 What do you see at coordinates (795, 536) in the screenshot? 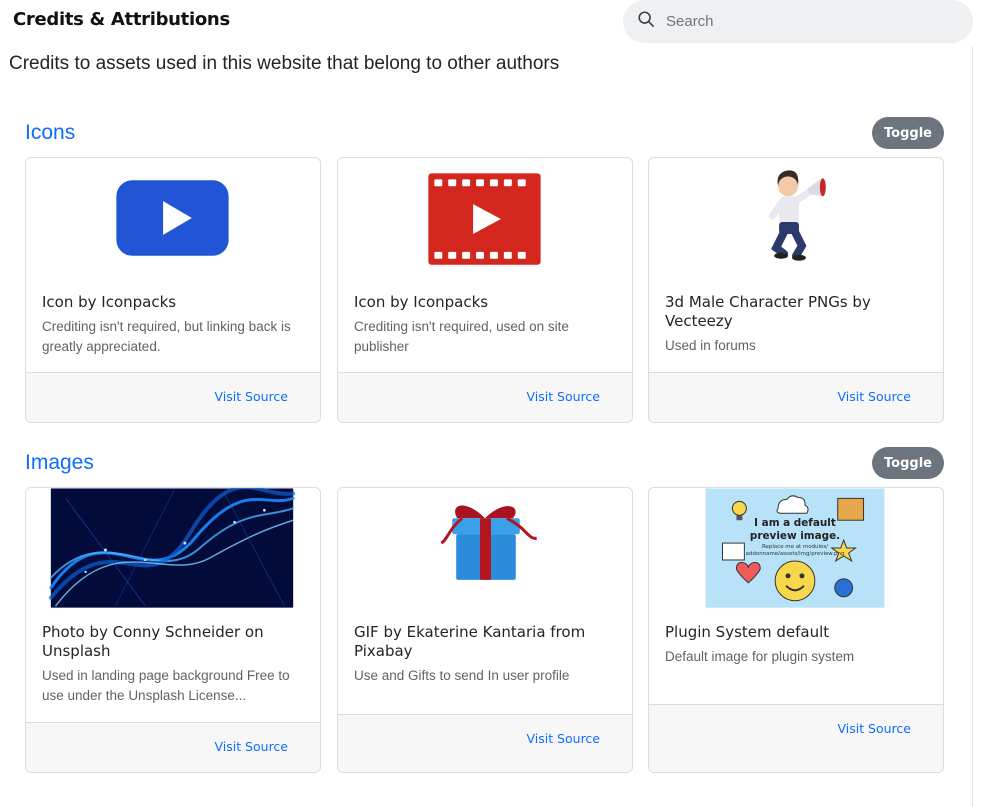
I see `preview-text-line2: preview image.` at bounding box center [795, 536].